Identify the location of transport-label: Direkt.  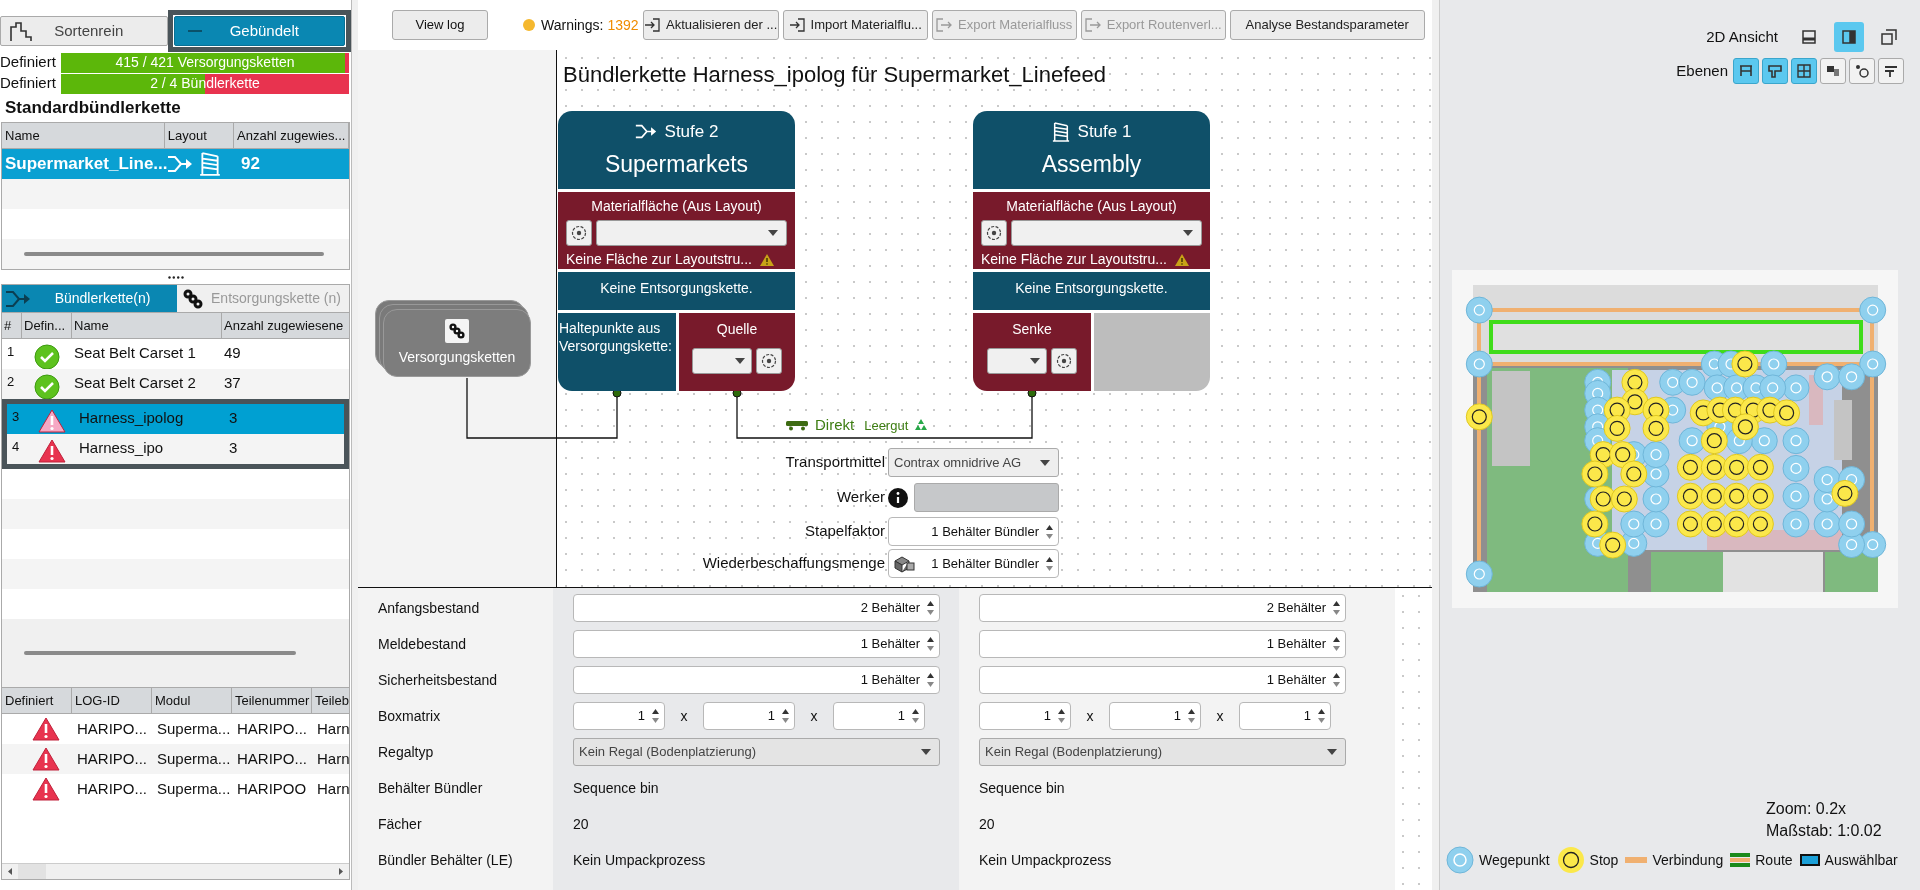
(835, 425).